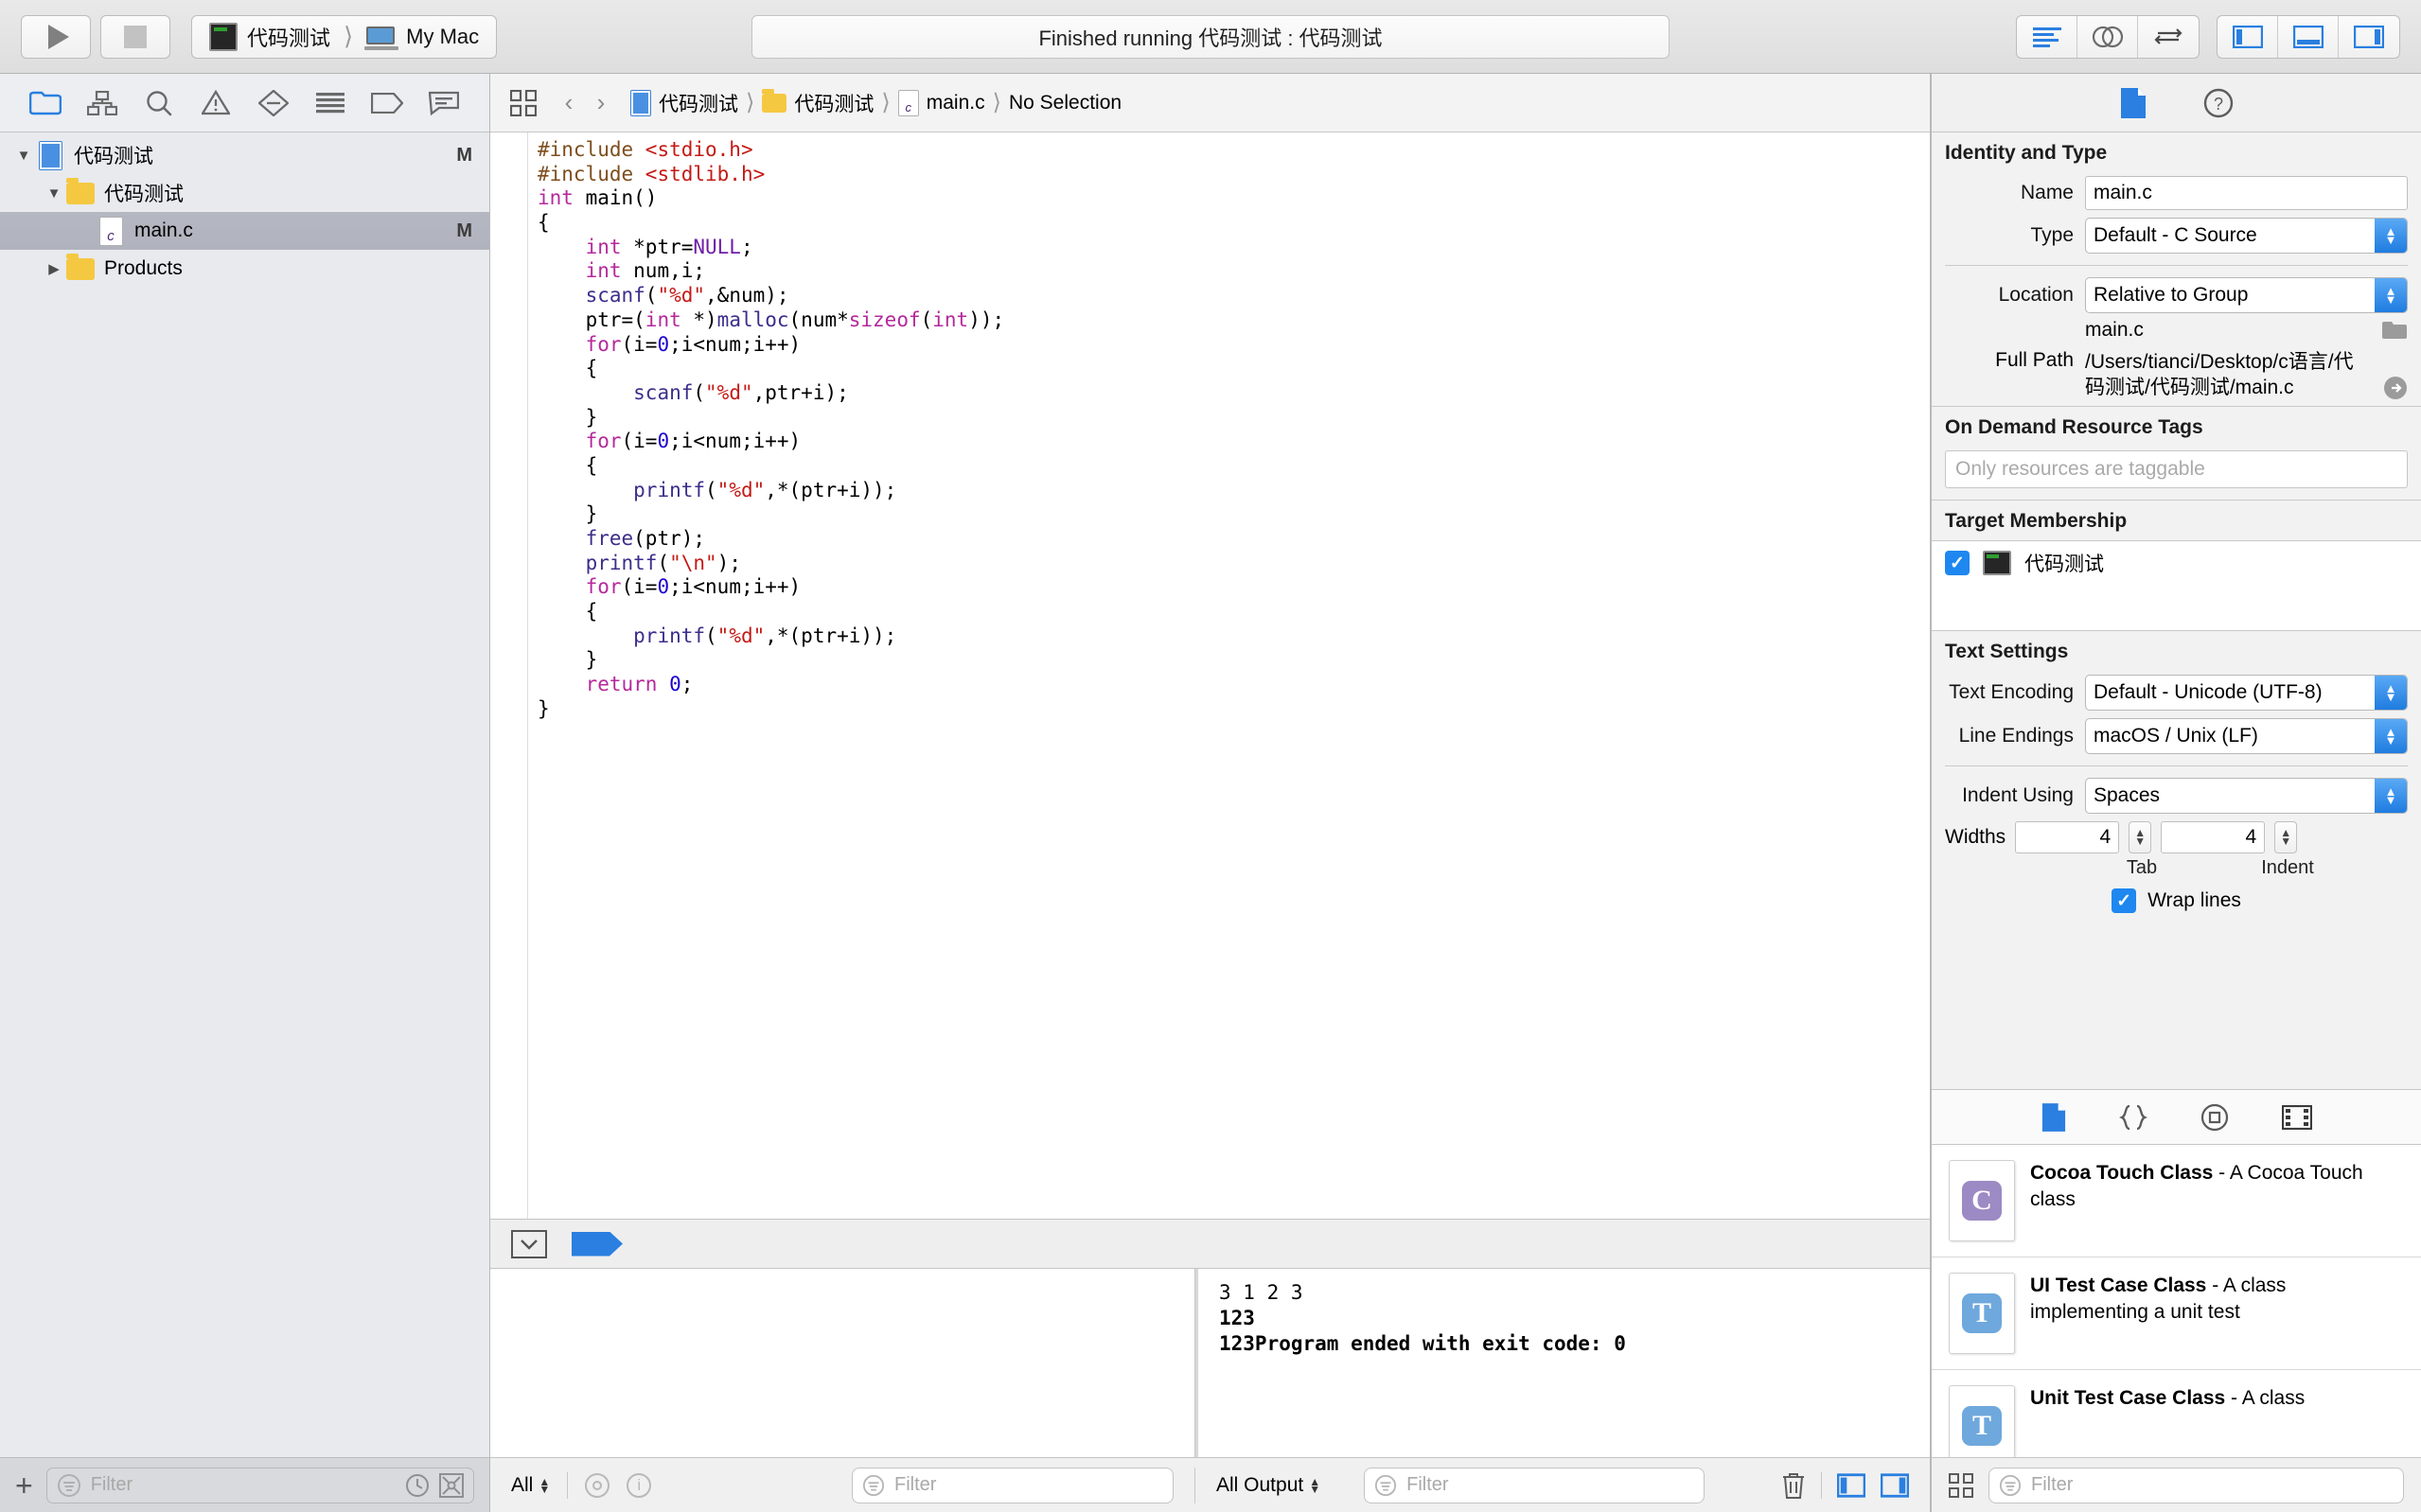  What do you see at coordinates (2176, 1413) in the screenshot?
I see `library-item: T Unit Test Case Class - A class` at bounding box center [2176, 1413].